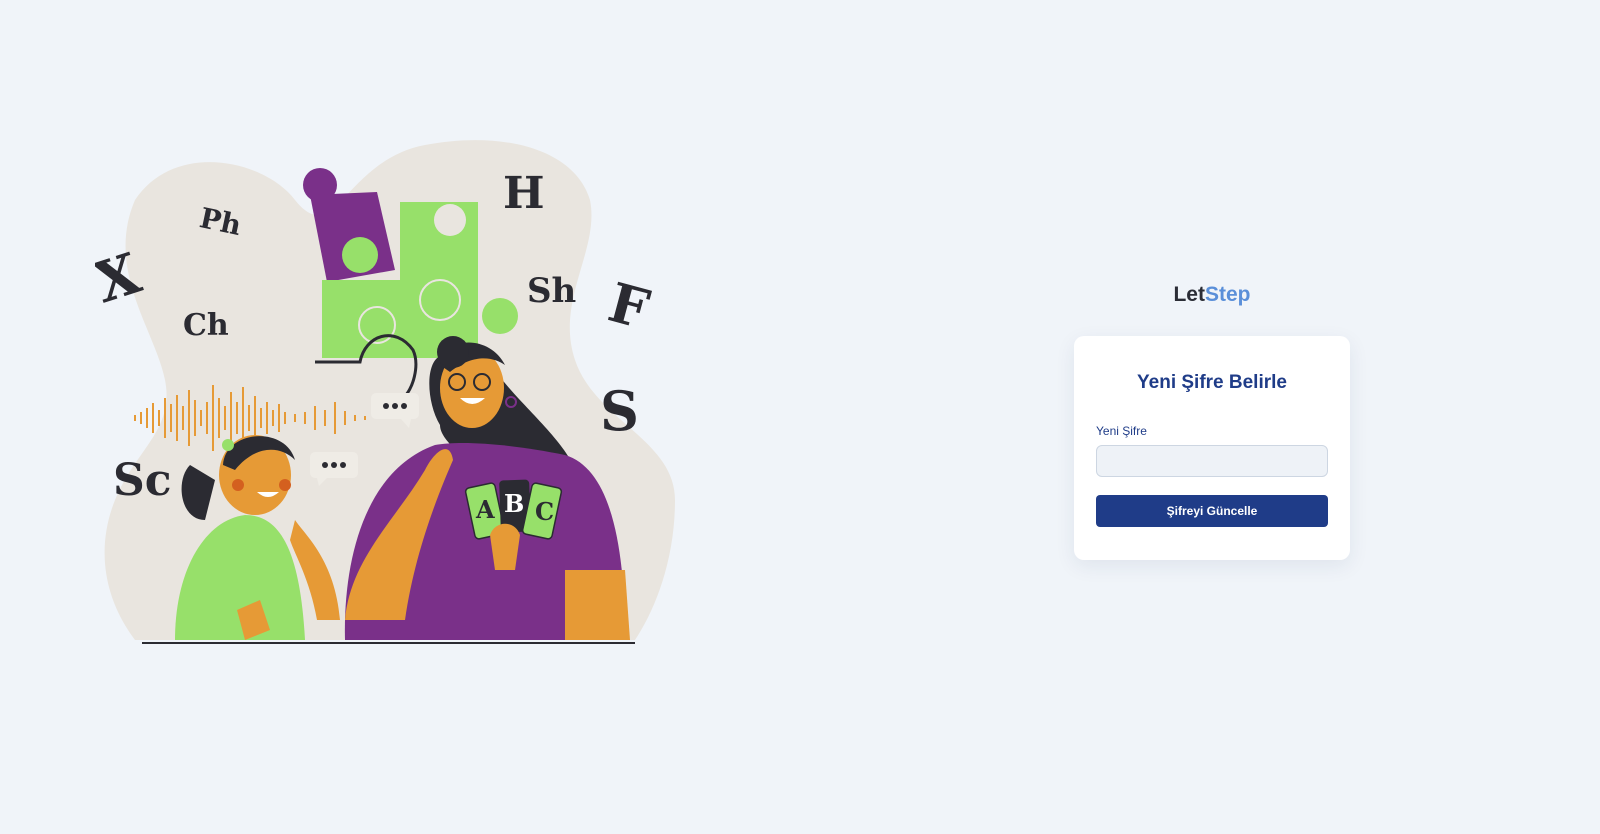  I want to click on letter-sh: Sh, so click(551, 291).